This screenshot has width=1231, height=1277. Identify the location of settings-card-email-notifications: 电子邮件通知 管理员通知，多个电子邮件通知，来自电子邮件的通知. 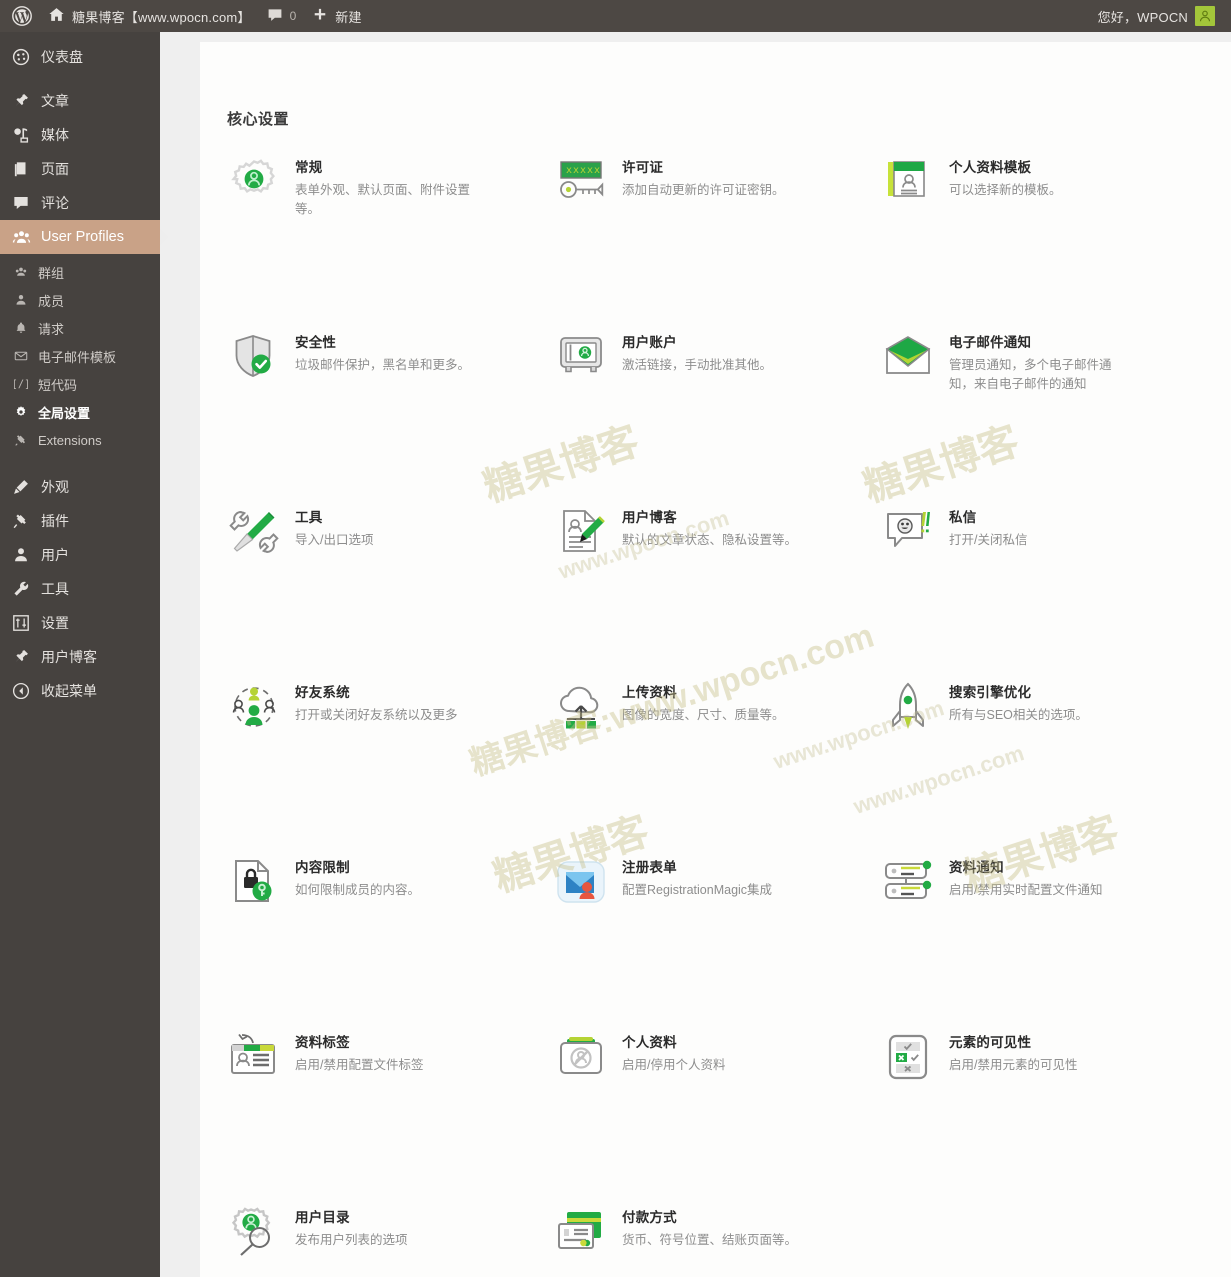
(1024, 416).